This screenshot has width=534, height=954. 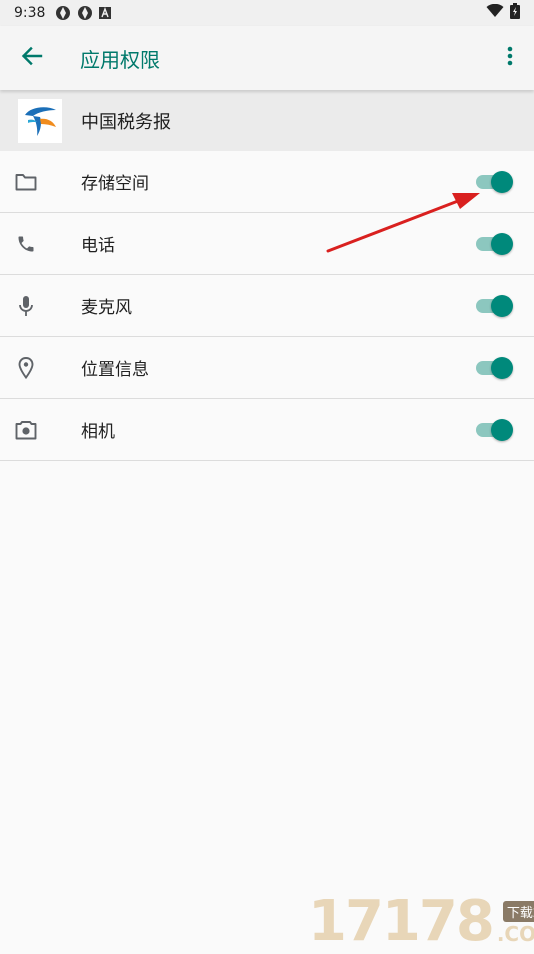 I want to click on permission-label: 电话, so click(x=98, y=246).